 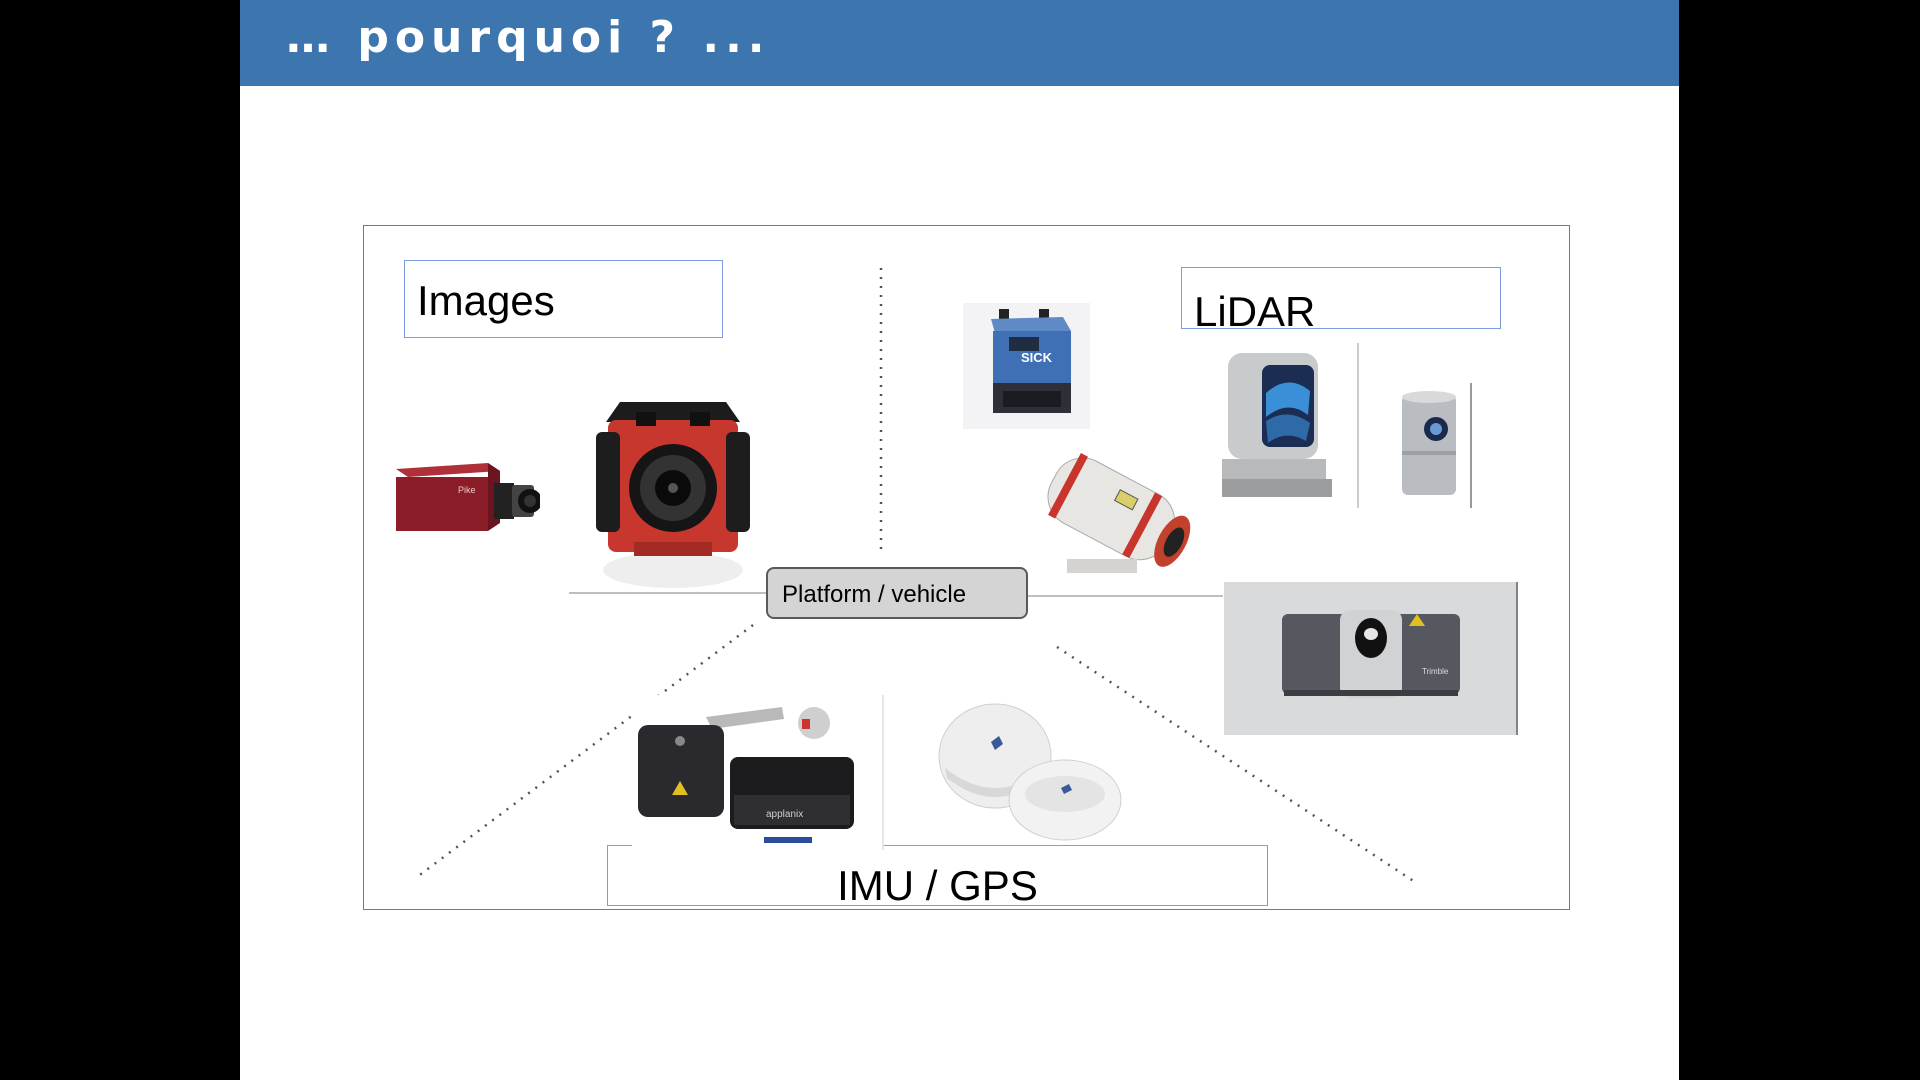 What do you see at coordinates (1341, 301) in the screenshot?
I see `lidar-label: LiDAR` at bounding box center [1341, 301].